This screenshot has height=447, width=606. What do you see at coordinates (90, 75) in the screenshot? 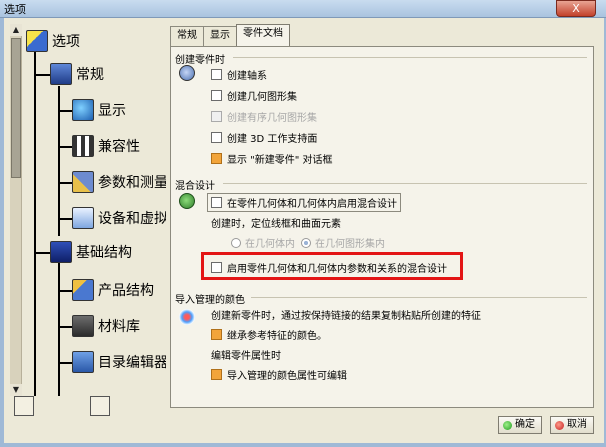
I see `tree-item-label: 常规` at bounding box center [90, 75].